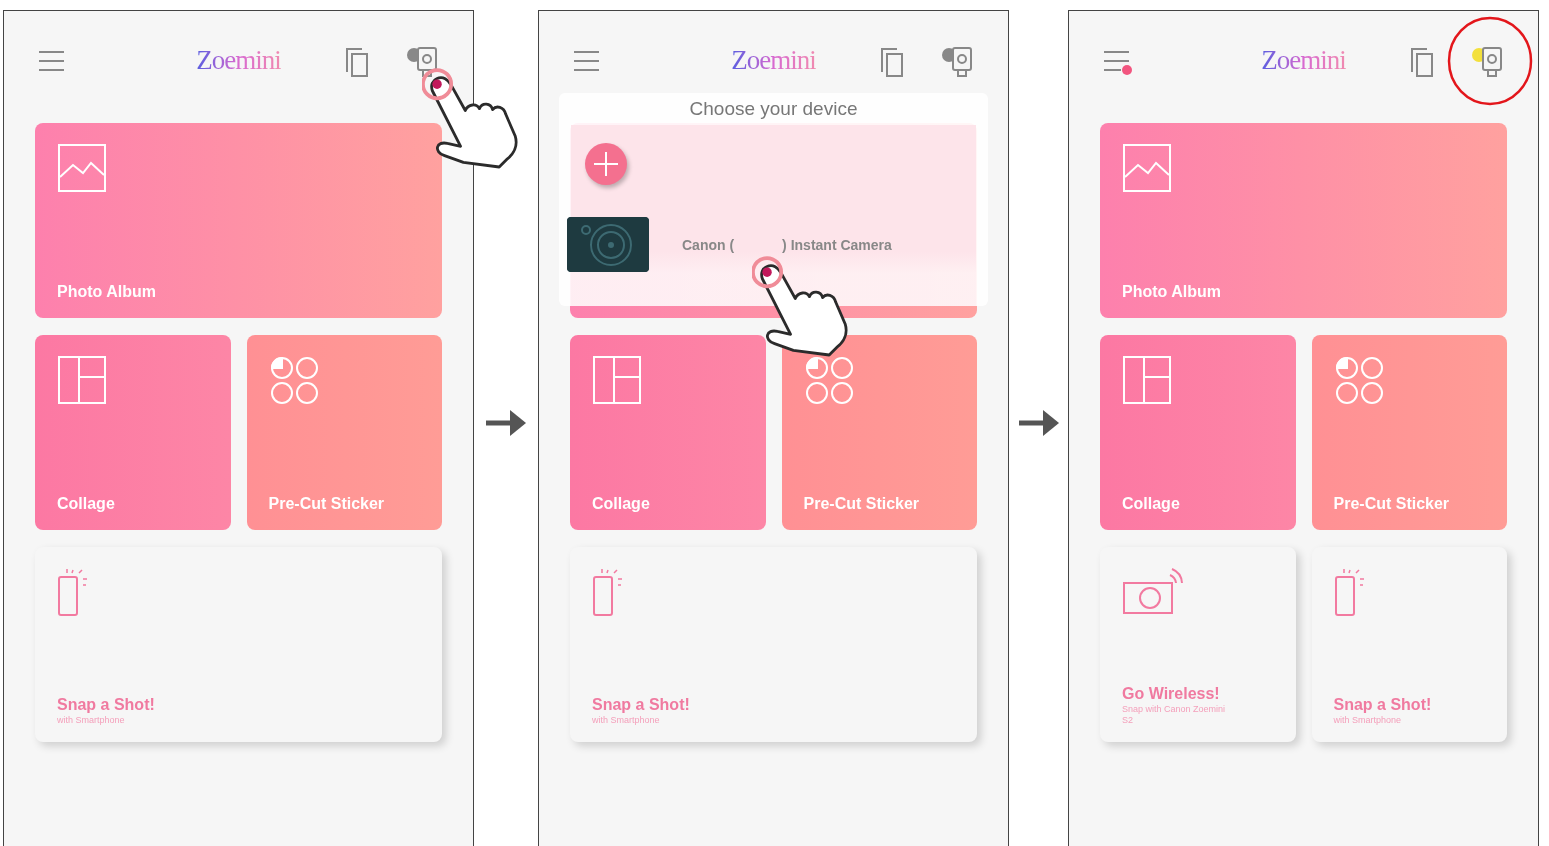  Describe the element at coordinates (1118, 62) in the screenshot. I see `menu-icon` at that location.